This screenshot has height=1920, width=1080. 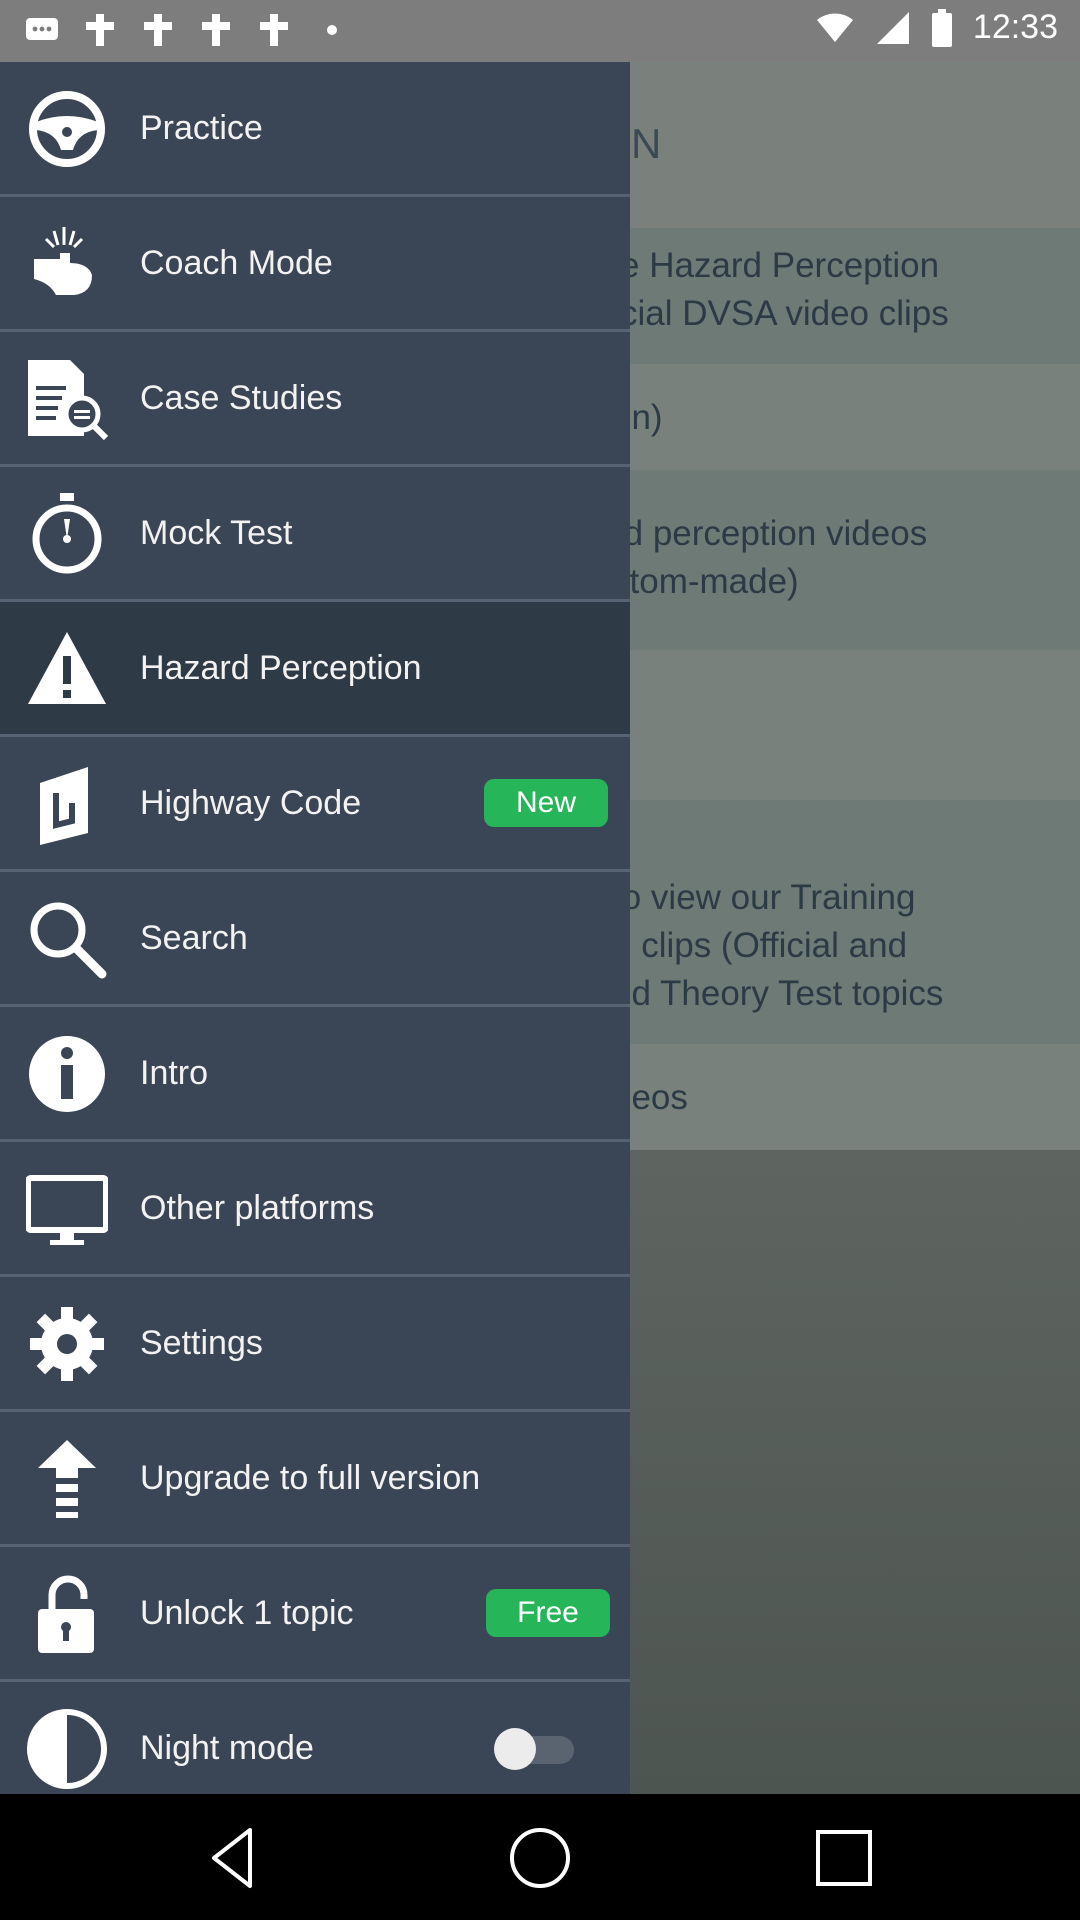 I want to click on drawer-item-label: Coach Mode, so click(x=236, y=263).